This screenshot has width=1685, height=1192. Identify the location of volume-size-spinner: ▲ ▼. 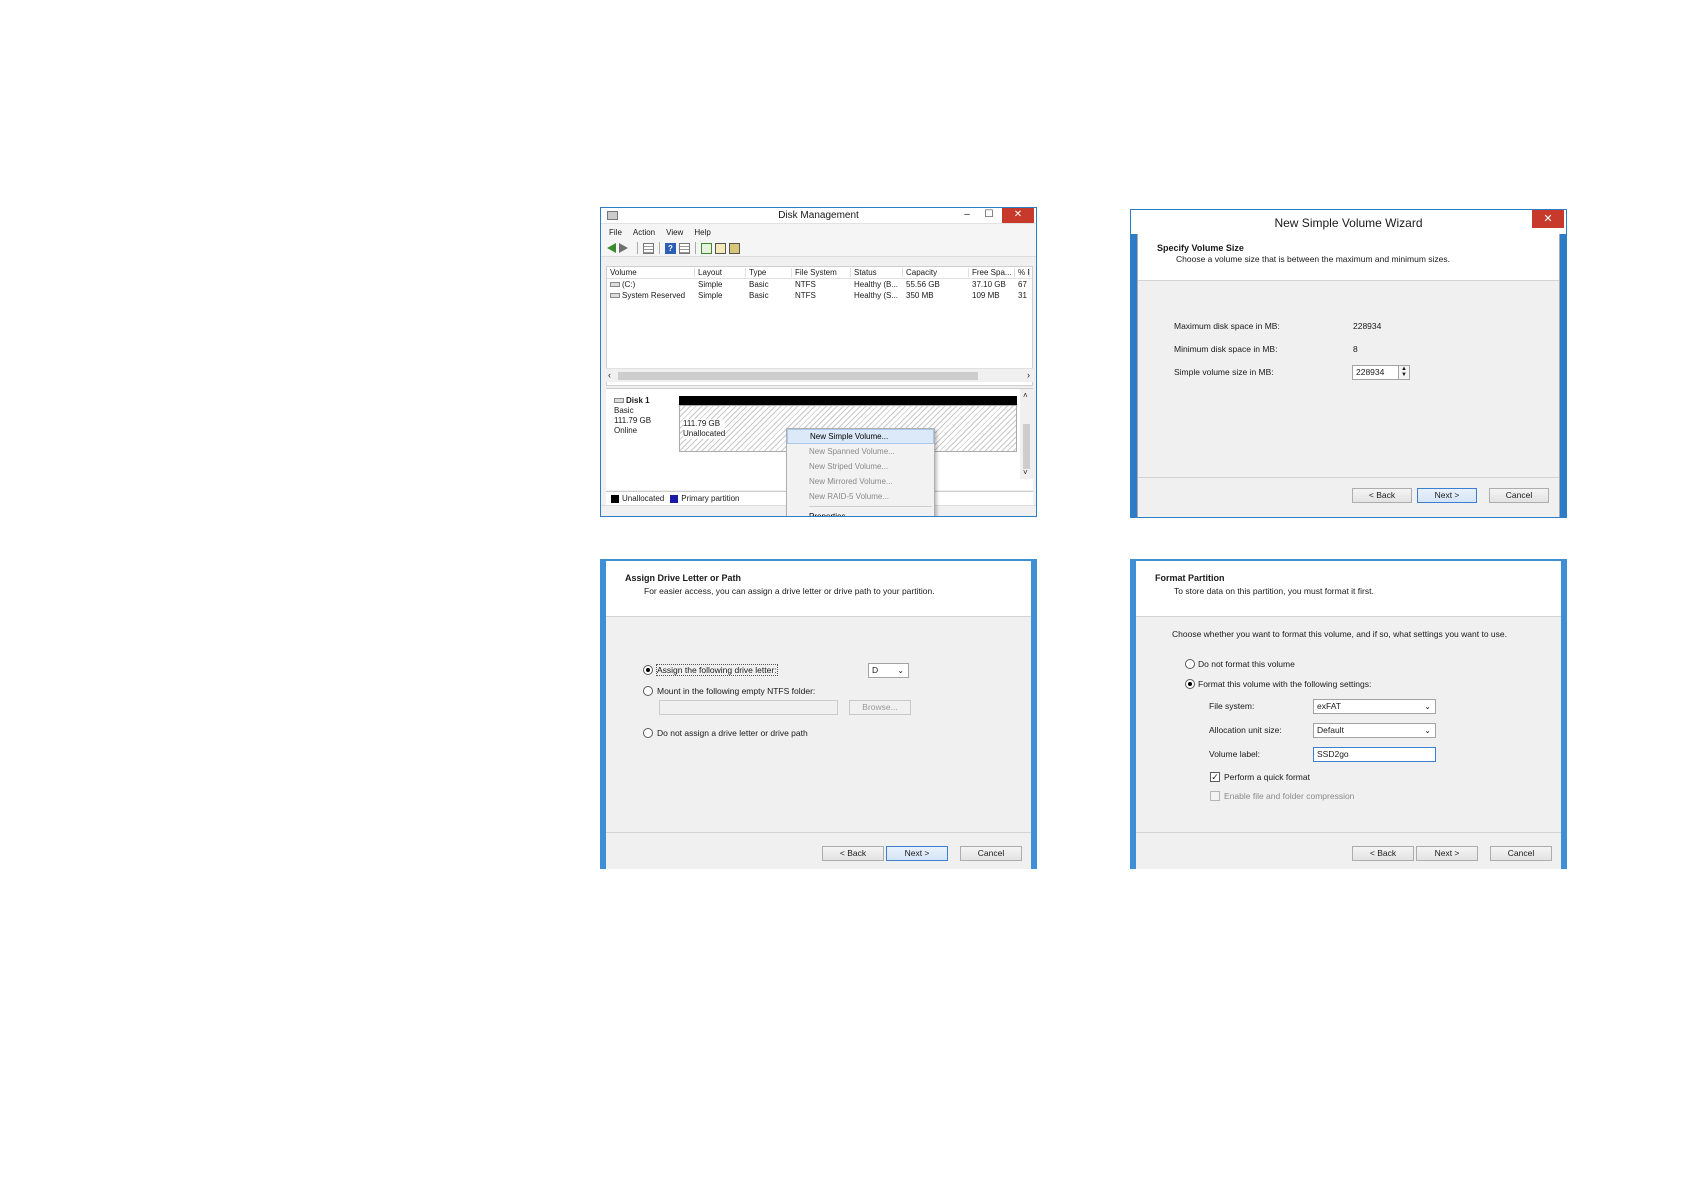
(1404, 372).